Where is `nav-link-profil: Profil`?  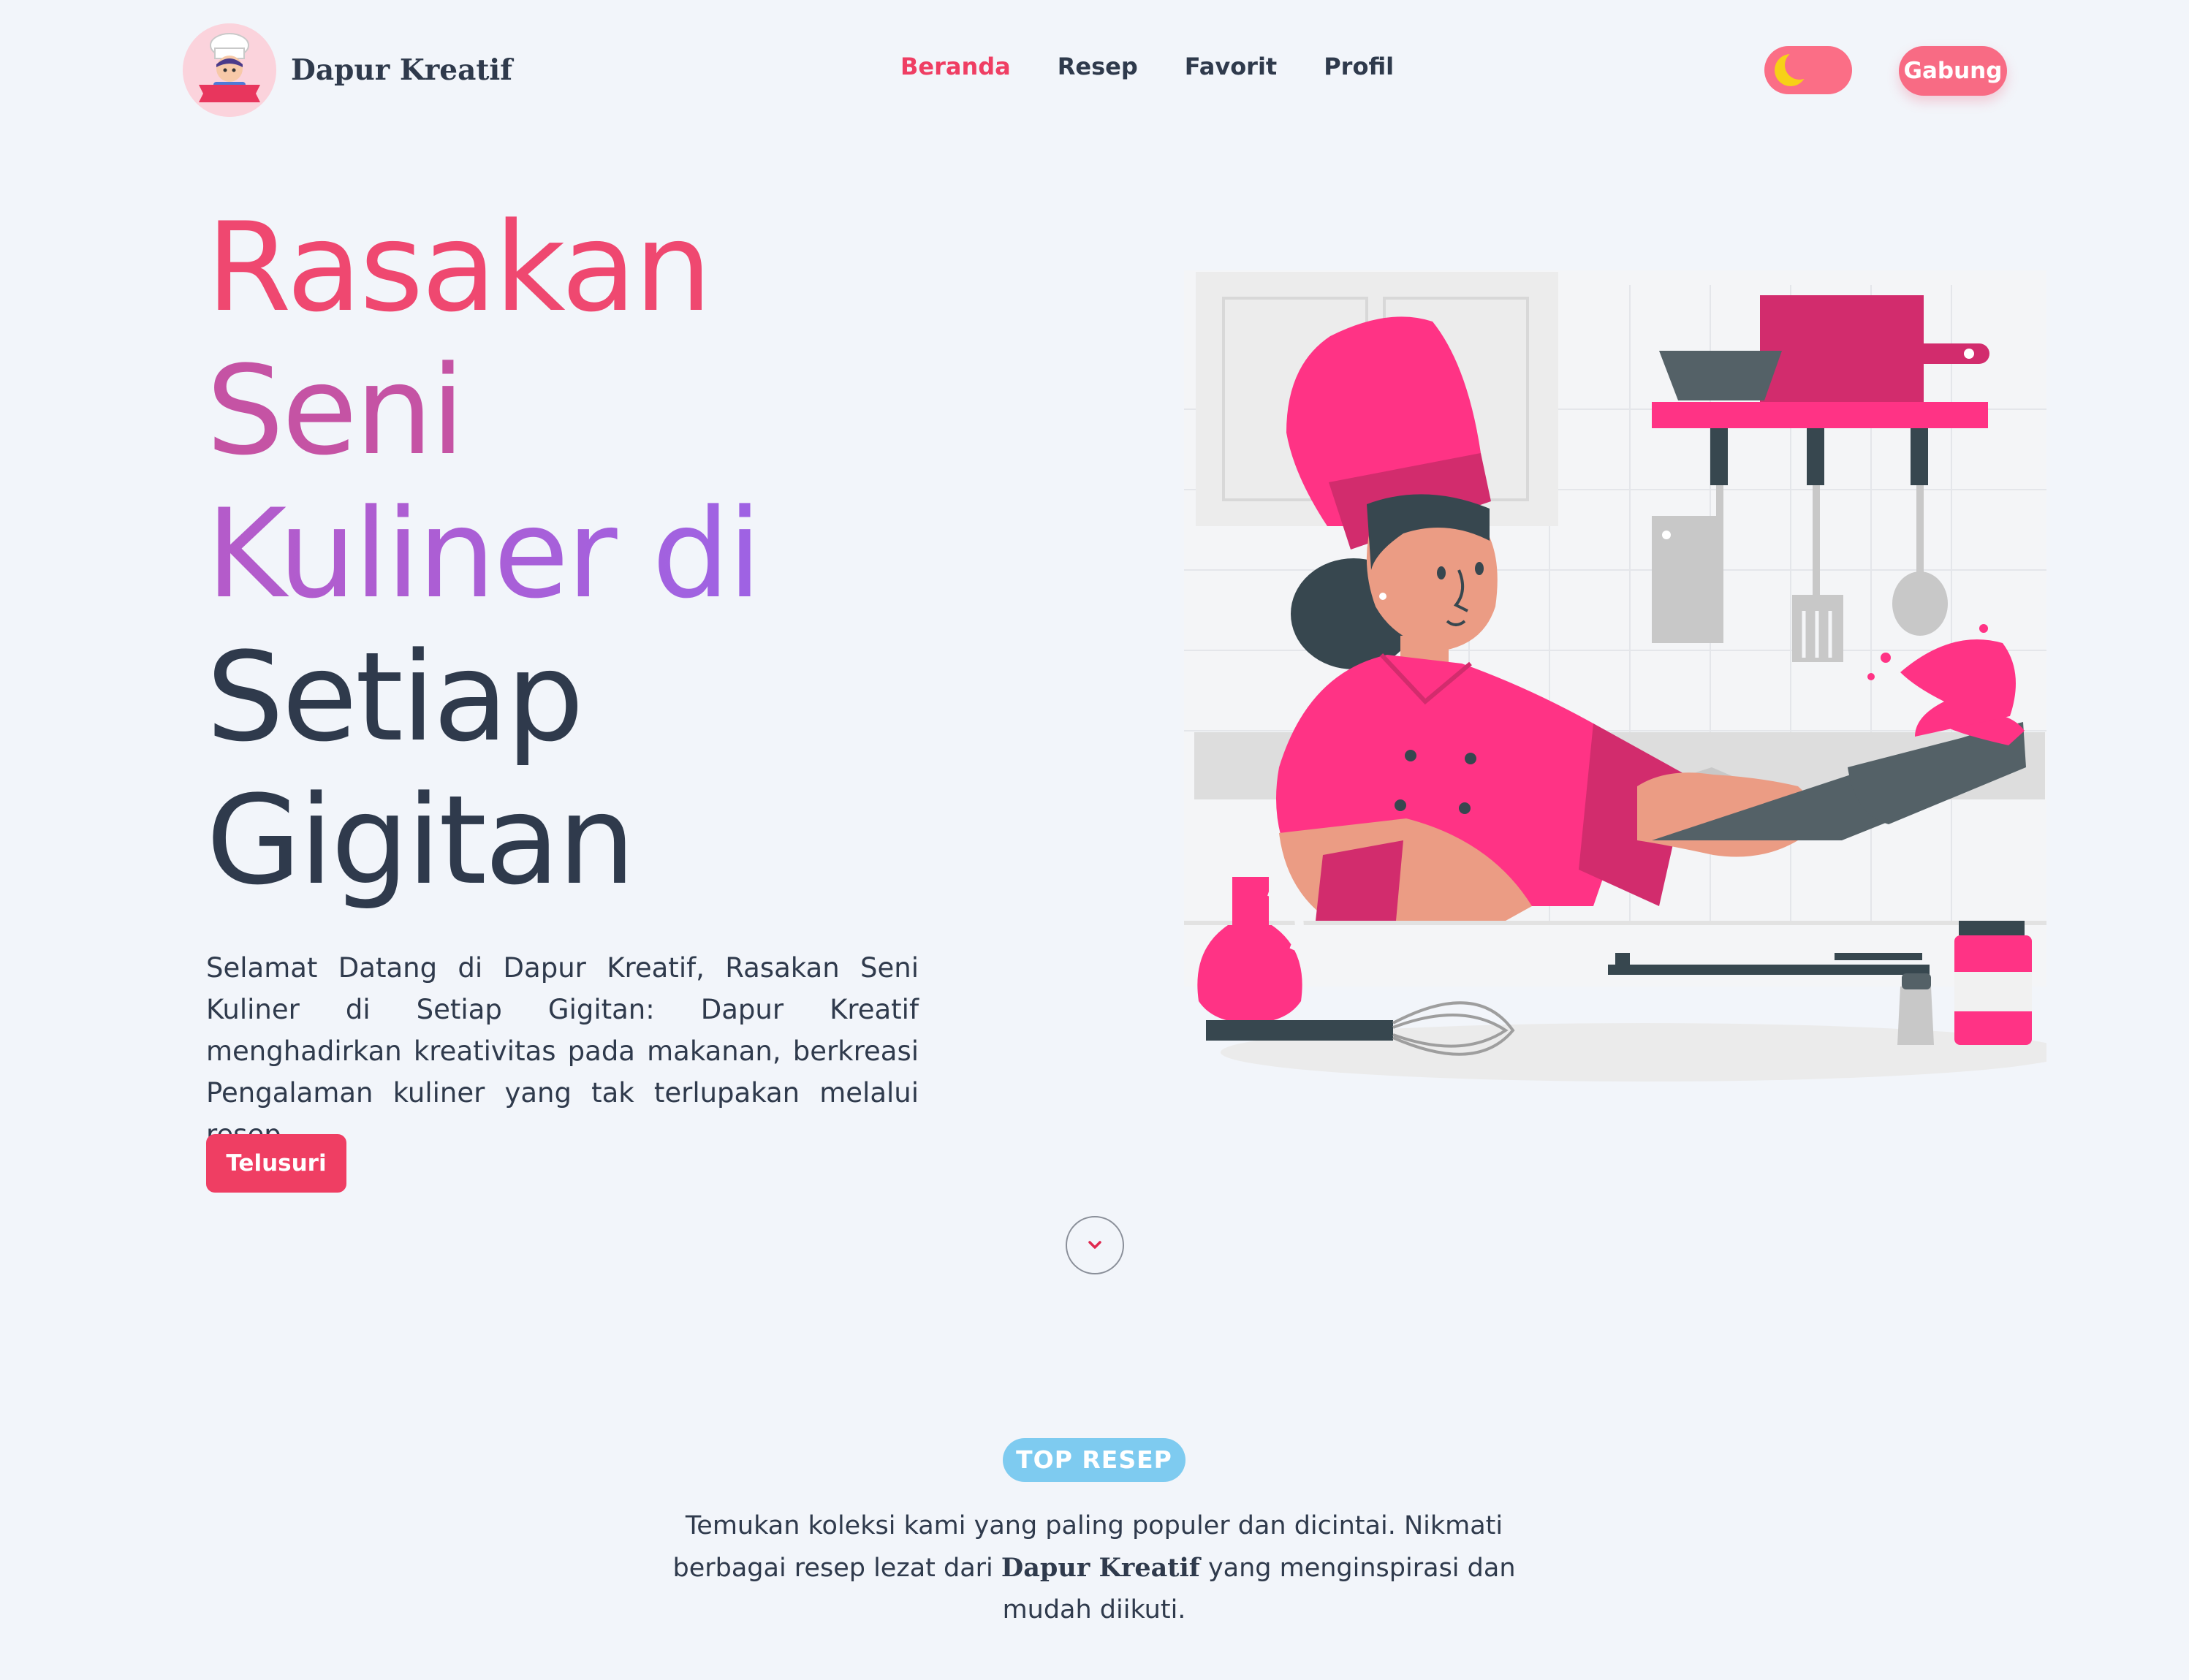
nav-link-profil: Profil is located at coordinates (1359, 66).